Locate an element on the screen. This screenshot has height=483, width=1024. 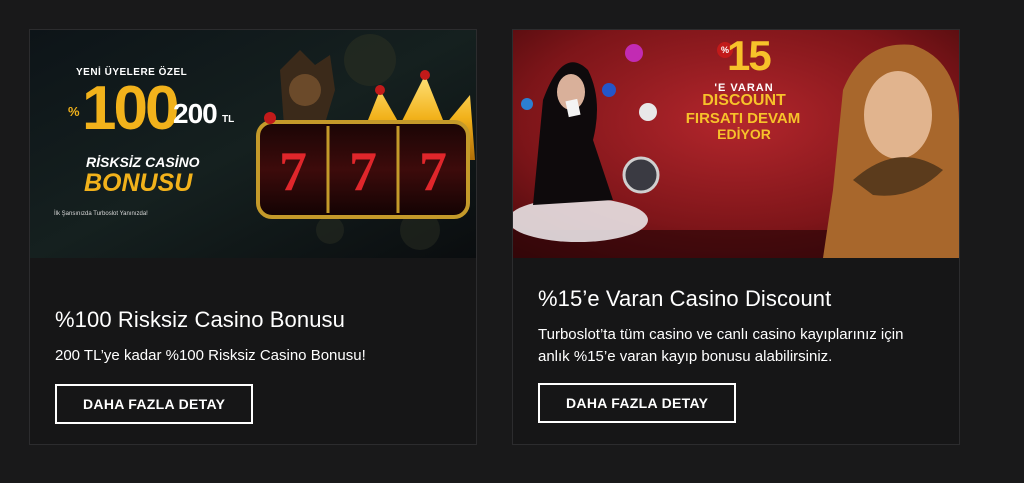
banner-footnote: İlk Şansınızda Turboslot Yanınızda! is located at coordinates (101, 214).